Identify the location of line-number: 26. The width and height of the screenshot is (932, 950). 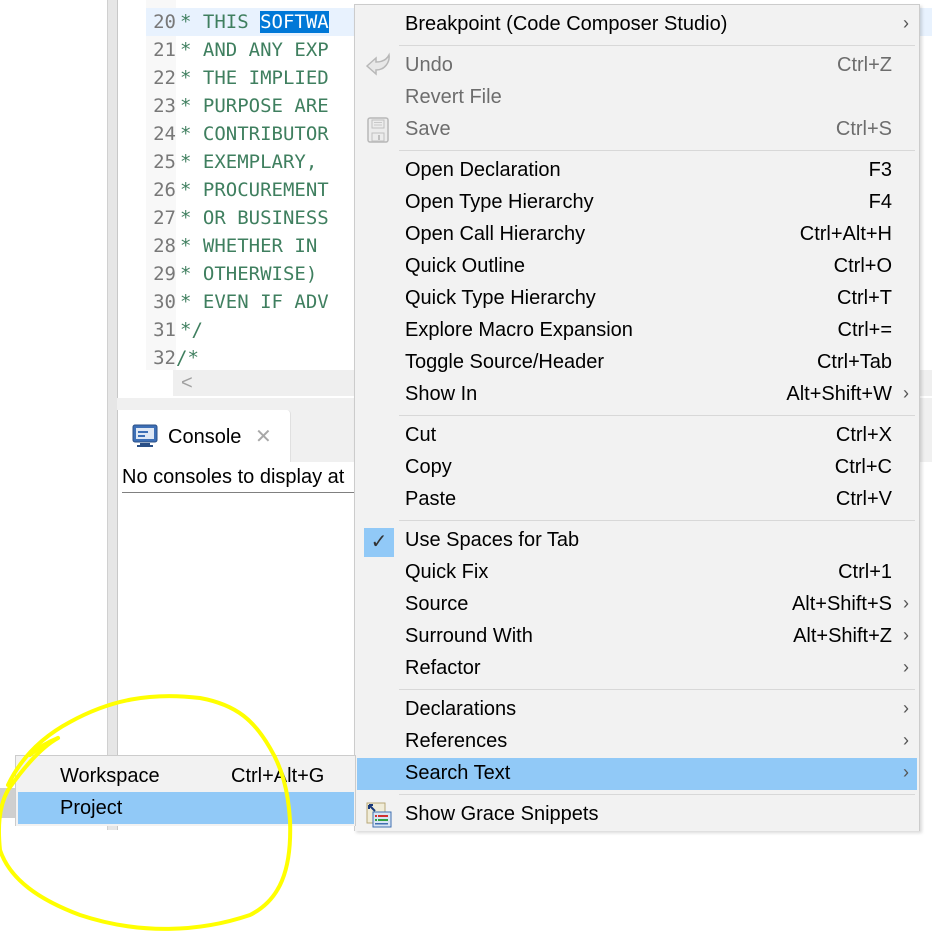
(164, 190).